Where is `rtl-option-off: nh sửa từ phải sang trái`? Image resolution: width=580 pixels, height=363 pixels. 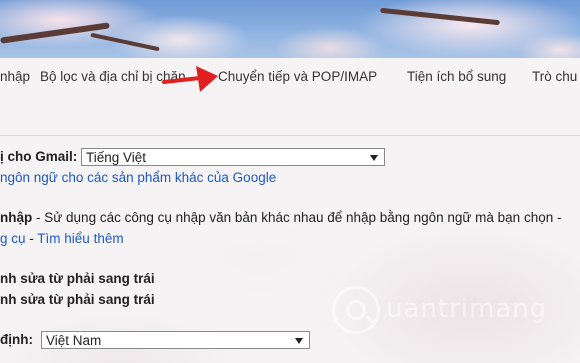 rtl-option-off: nh sửa từ phải sang trái is located at coordinates (77, 299).